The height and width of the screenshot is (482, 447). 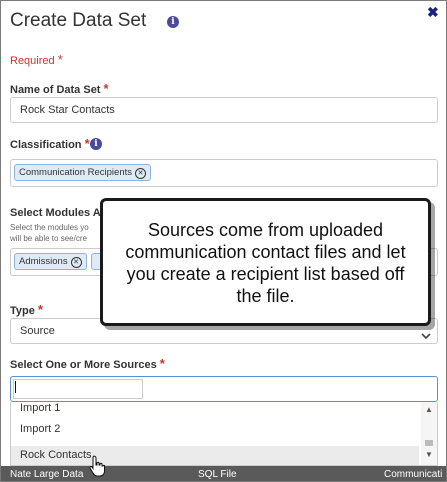 I want to click on modules-chip: Admissions ✕, so click(x=50, y=261).